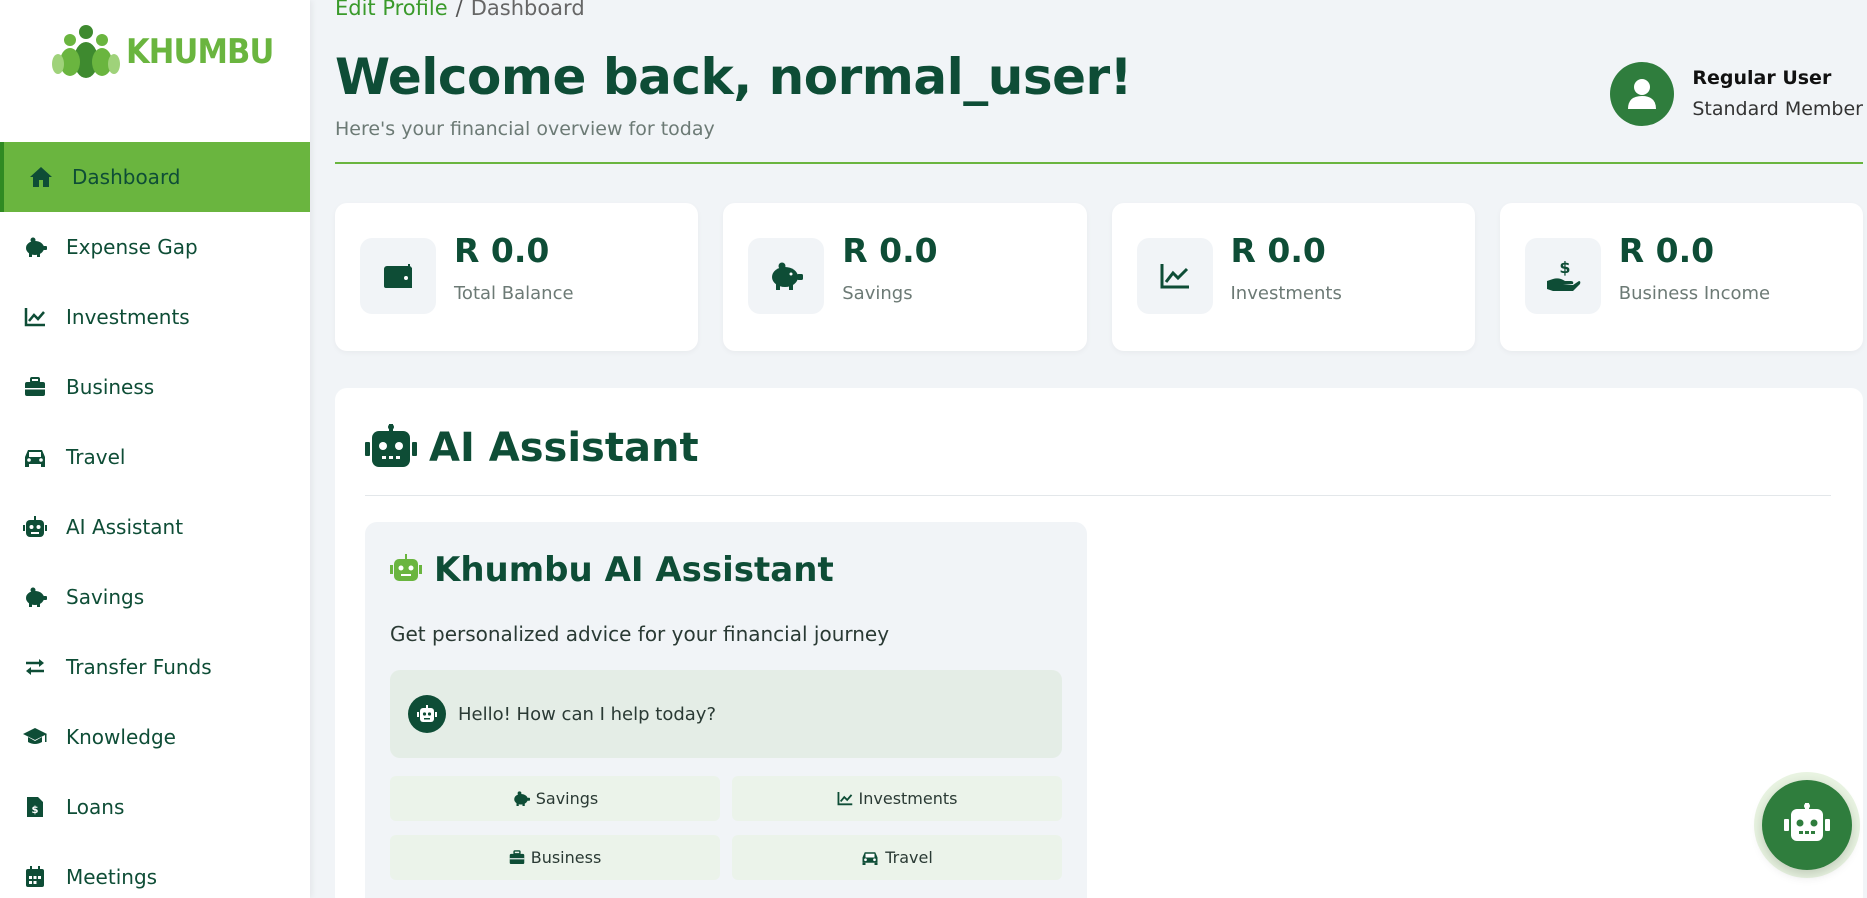 This screenshot has height=898, width=1867. What do you see at coordinates (1098, 495) in the screenshot?
I see `ai-section-divider` at bounding box center [1098, 495].